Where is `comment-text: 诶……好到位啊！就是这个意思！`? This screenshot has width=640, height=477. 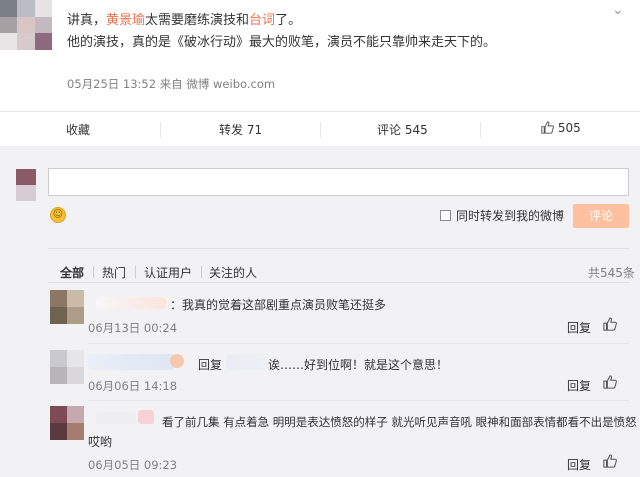
comment-text: 诶……好到位啊！就是这个意思！ is located at coordinates (358, 365).